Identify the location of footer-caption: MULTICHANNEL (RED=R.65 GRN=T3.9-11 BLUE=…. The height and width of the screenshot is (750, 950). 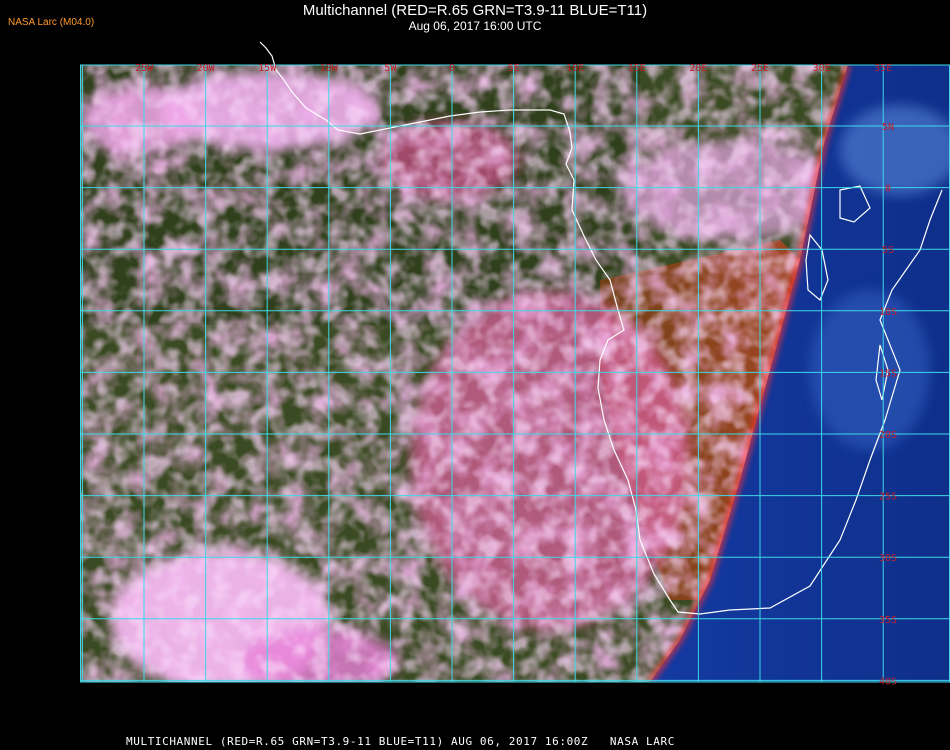
(400, 741).